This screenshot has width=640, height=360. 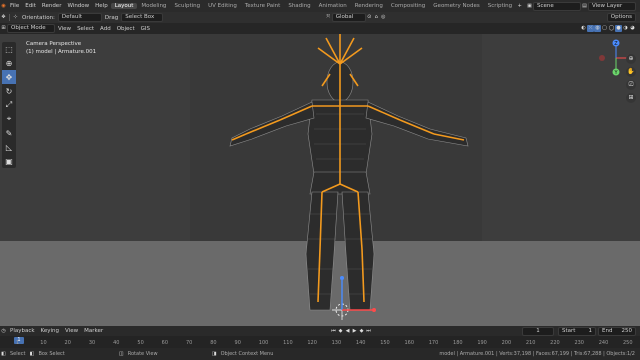 What do you see at coordinates (631, 85) in the screenshot?
I see `camera-view-icon: ⎚` at bounding box center [631, 85].